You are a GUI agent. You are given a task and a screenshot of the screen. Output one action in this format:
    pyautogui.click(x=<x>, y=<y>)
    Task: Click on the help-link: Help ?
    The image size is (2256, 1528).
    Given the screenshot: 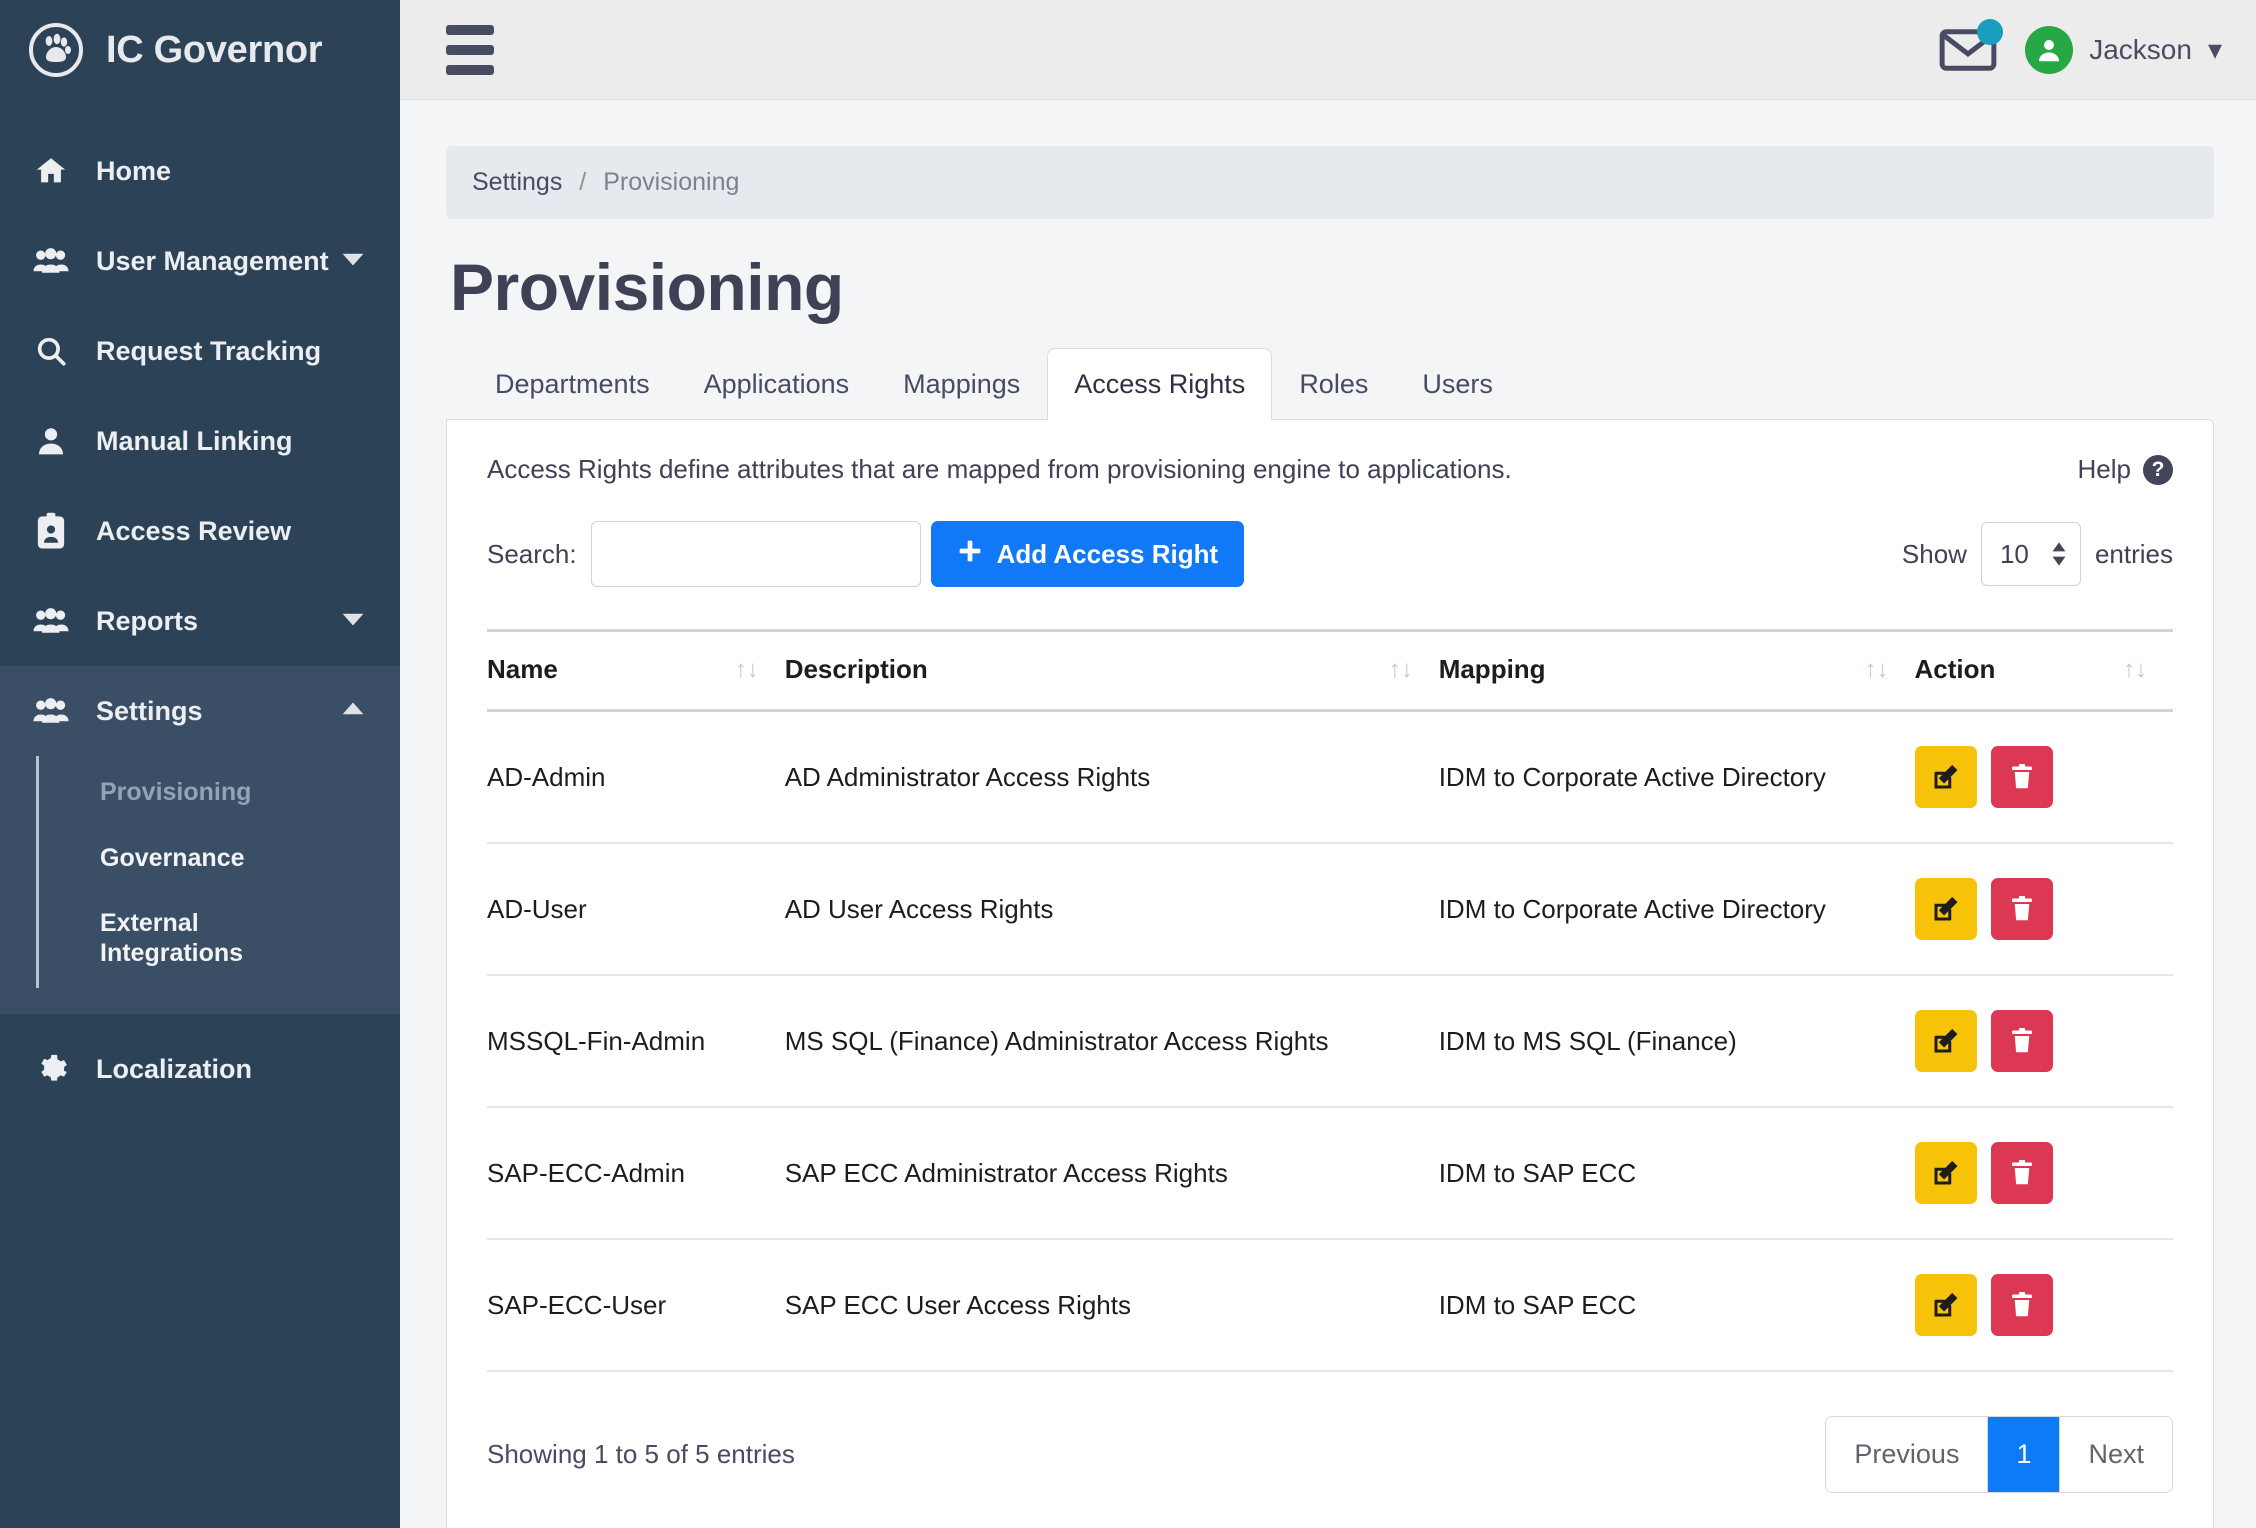 What is the action you would take?
    pyautogui.click(x=2125, y=469)
    